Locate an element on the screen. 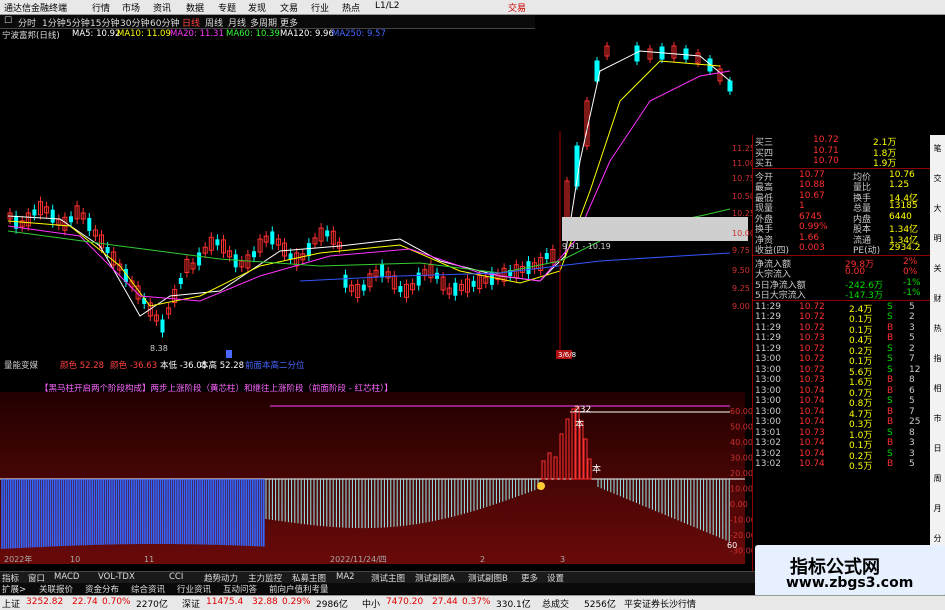 The height and width of the screenshot is (610, 945). flow-row-cell: -1% is located at coordinates (912, 282).